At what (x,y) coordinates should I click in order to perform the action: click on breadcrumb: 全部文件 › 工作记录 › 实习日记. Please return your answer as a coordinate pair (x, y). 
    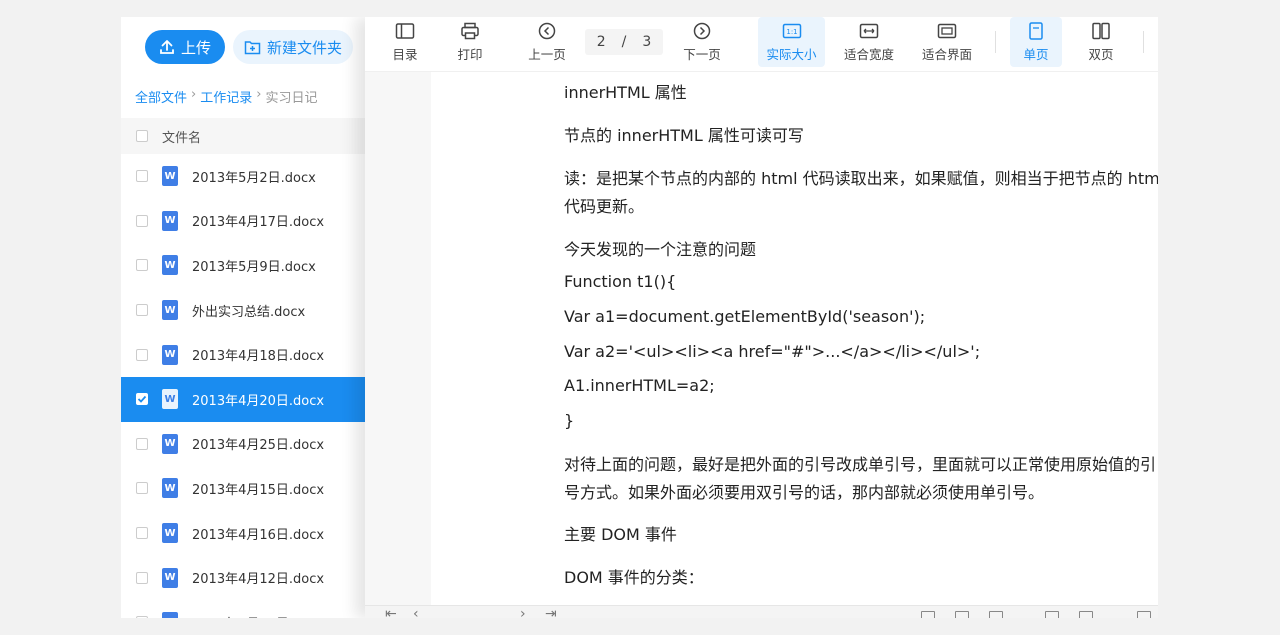
    Looking at the image, I should click on (226, 96).